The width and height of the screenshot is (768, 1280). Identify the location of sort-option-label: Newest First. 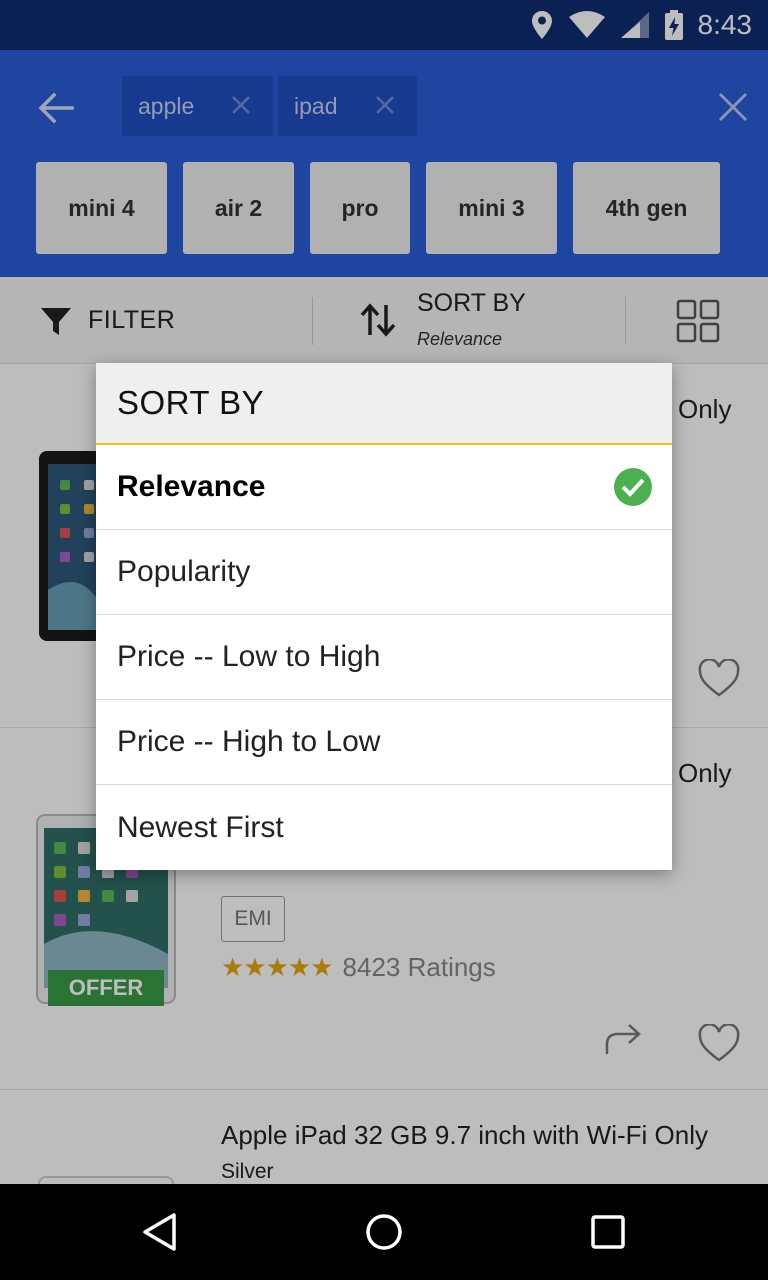
(200, 827).